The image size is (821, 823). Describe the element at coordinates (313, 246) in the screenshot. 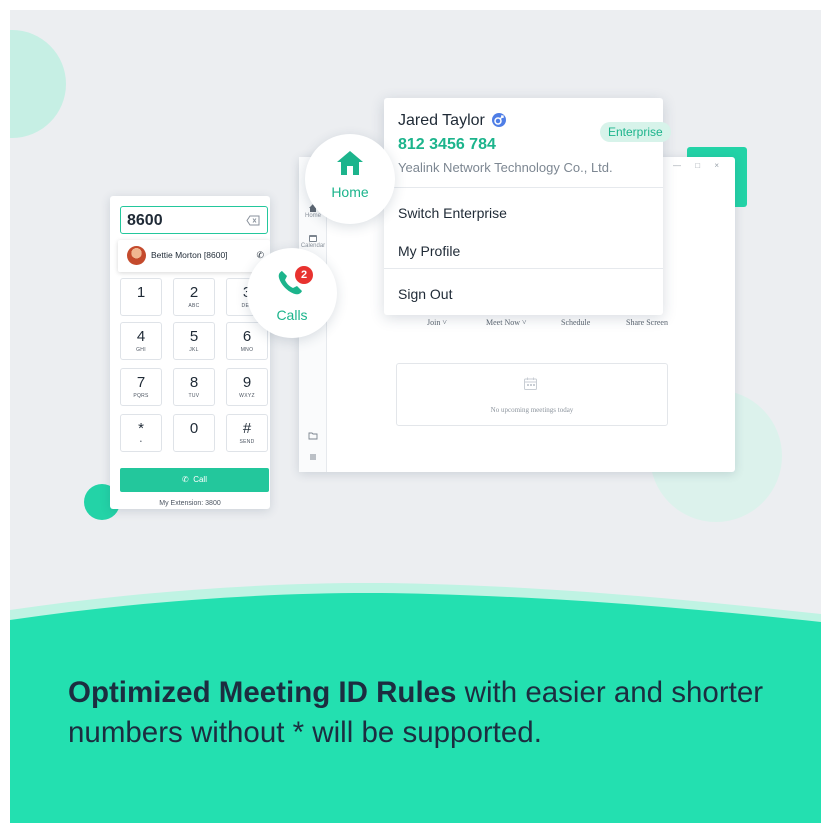

I see `sidebar-item-label: Calendar` at that location.